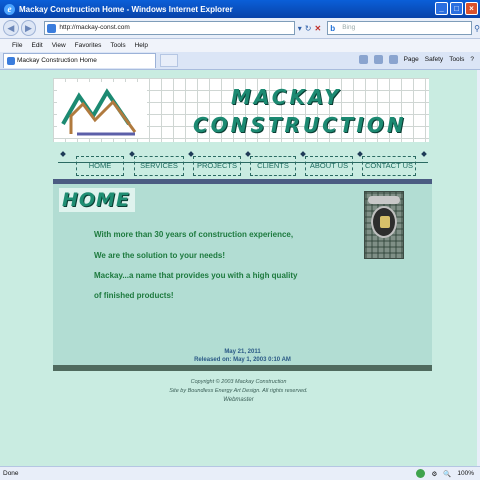  Describe the element at coordinates (28, 28) in the screenshot. I see `forward-button: ▶` at that location.